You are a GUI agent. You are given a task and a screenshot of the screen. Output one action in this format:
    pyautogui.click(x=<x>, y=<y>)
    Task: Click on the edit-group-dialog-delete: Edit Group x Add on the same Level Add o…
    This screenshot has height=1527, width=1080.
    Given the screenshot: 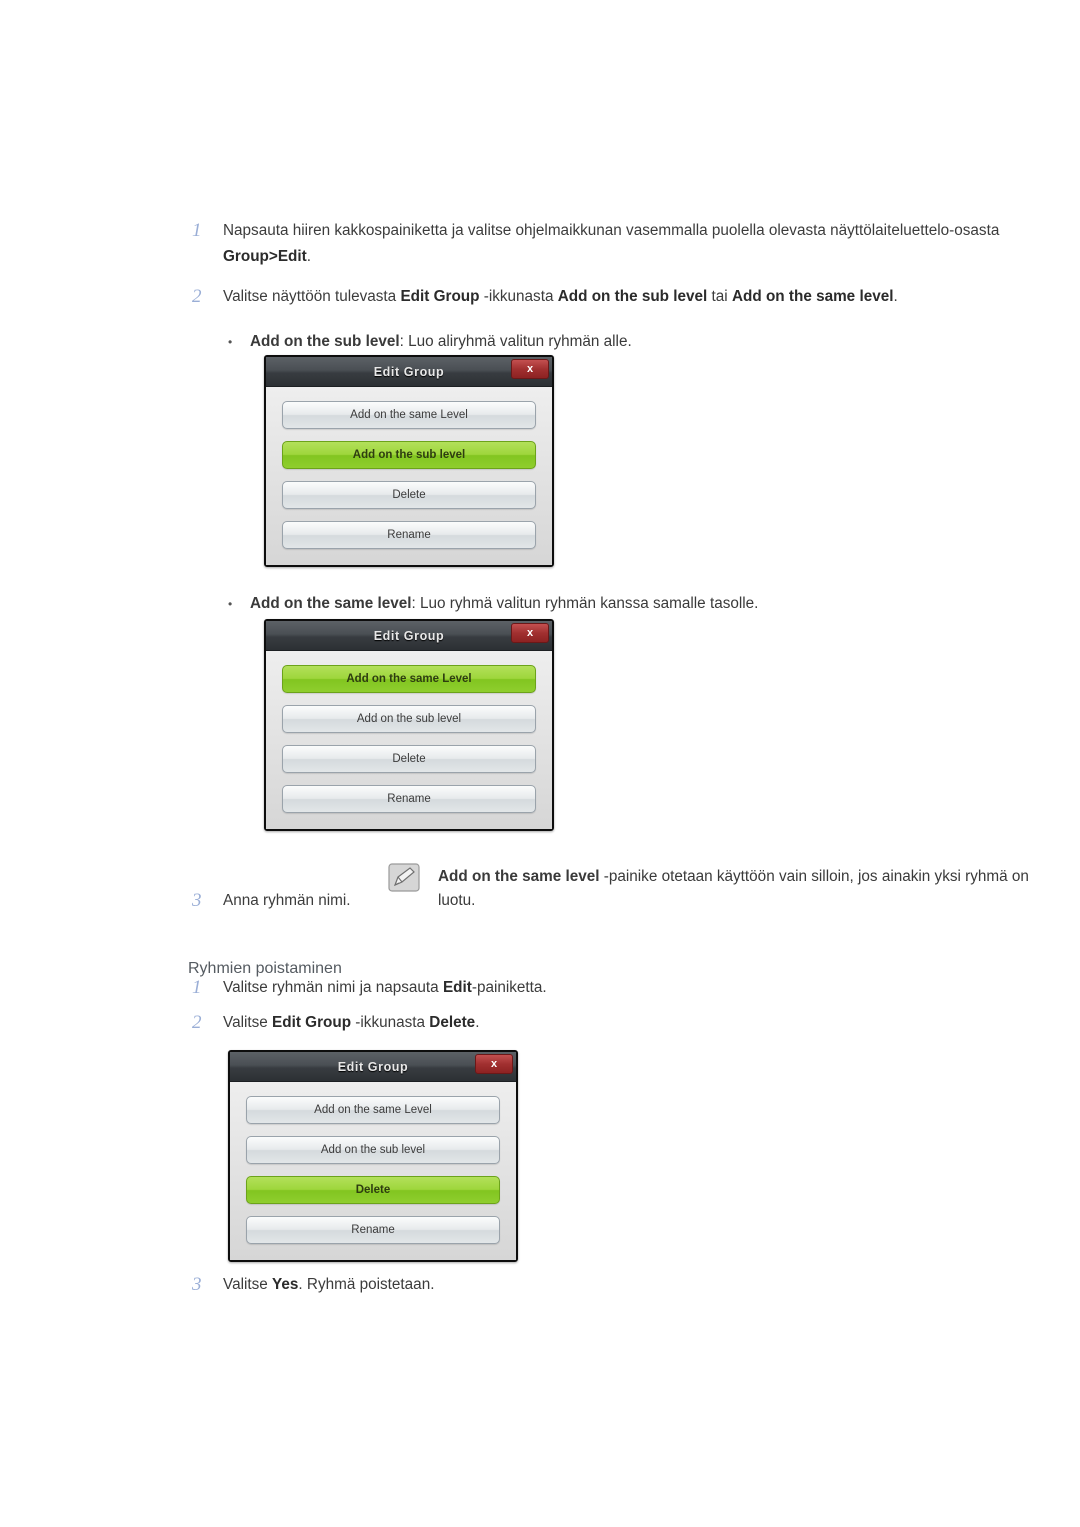 What is the action you would take?
    pyautogui.click(x=373, y=1156)
    